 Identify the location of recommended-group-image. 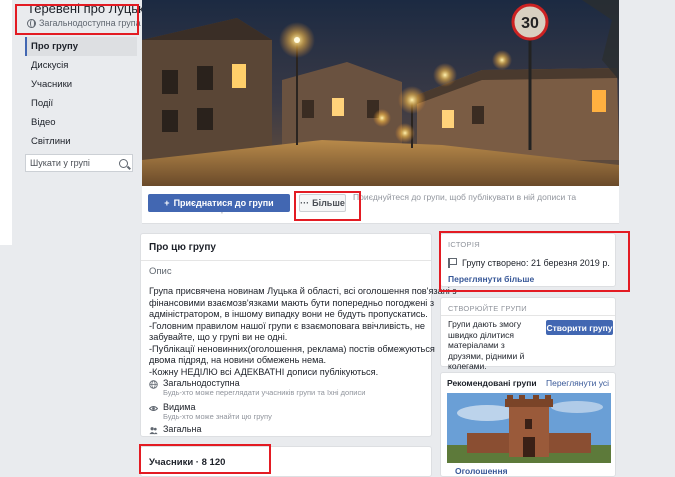
(529, 428).